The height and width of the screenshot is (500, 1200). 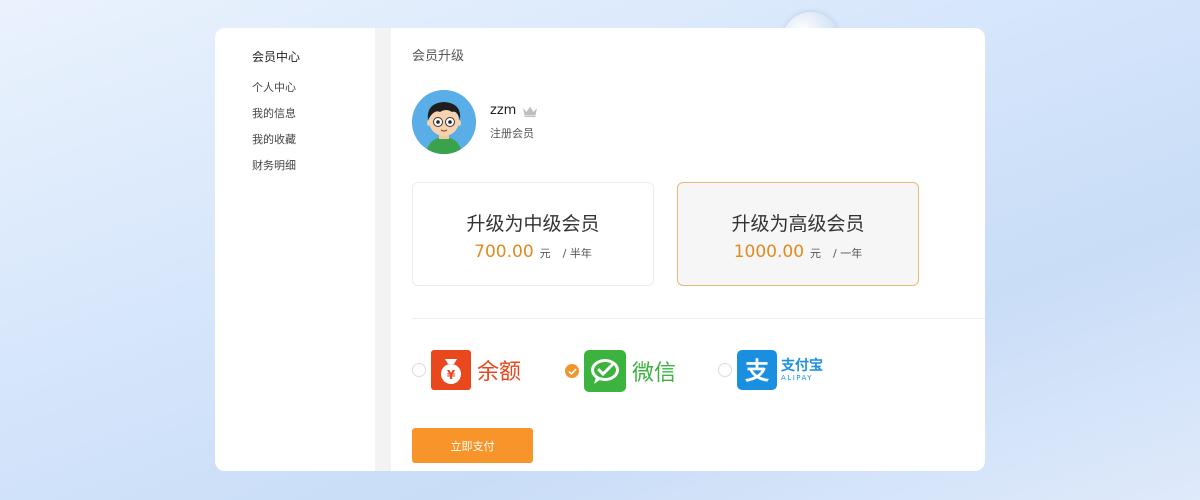 I want to click on alipay-sublabel: ALIPAY, so click(x=797, y=377).